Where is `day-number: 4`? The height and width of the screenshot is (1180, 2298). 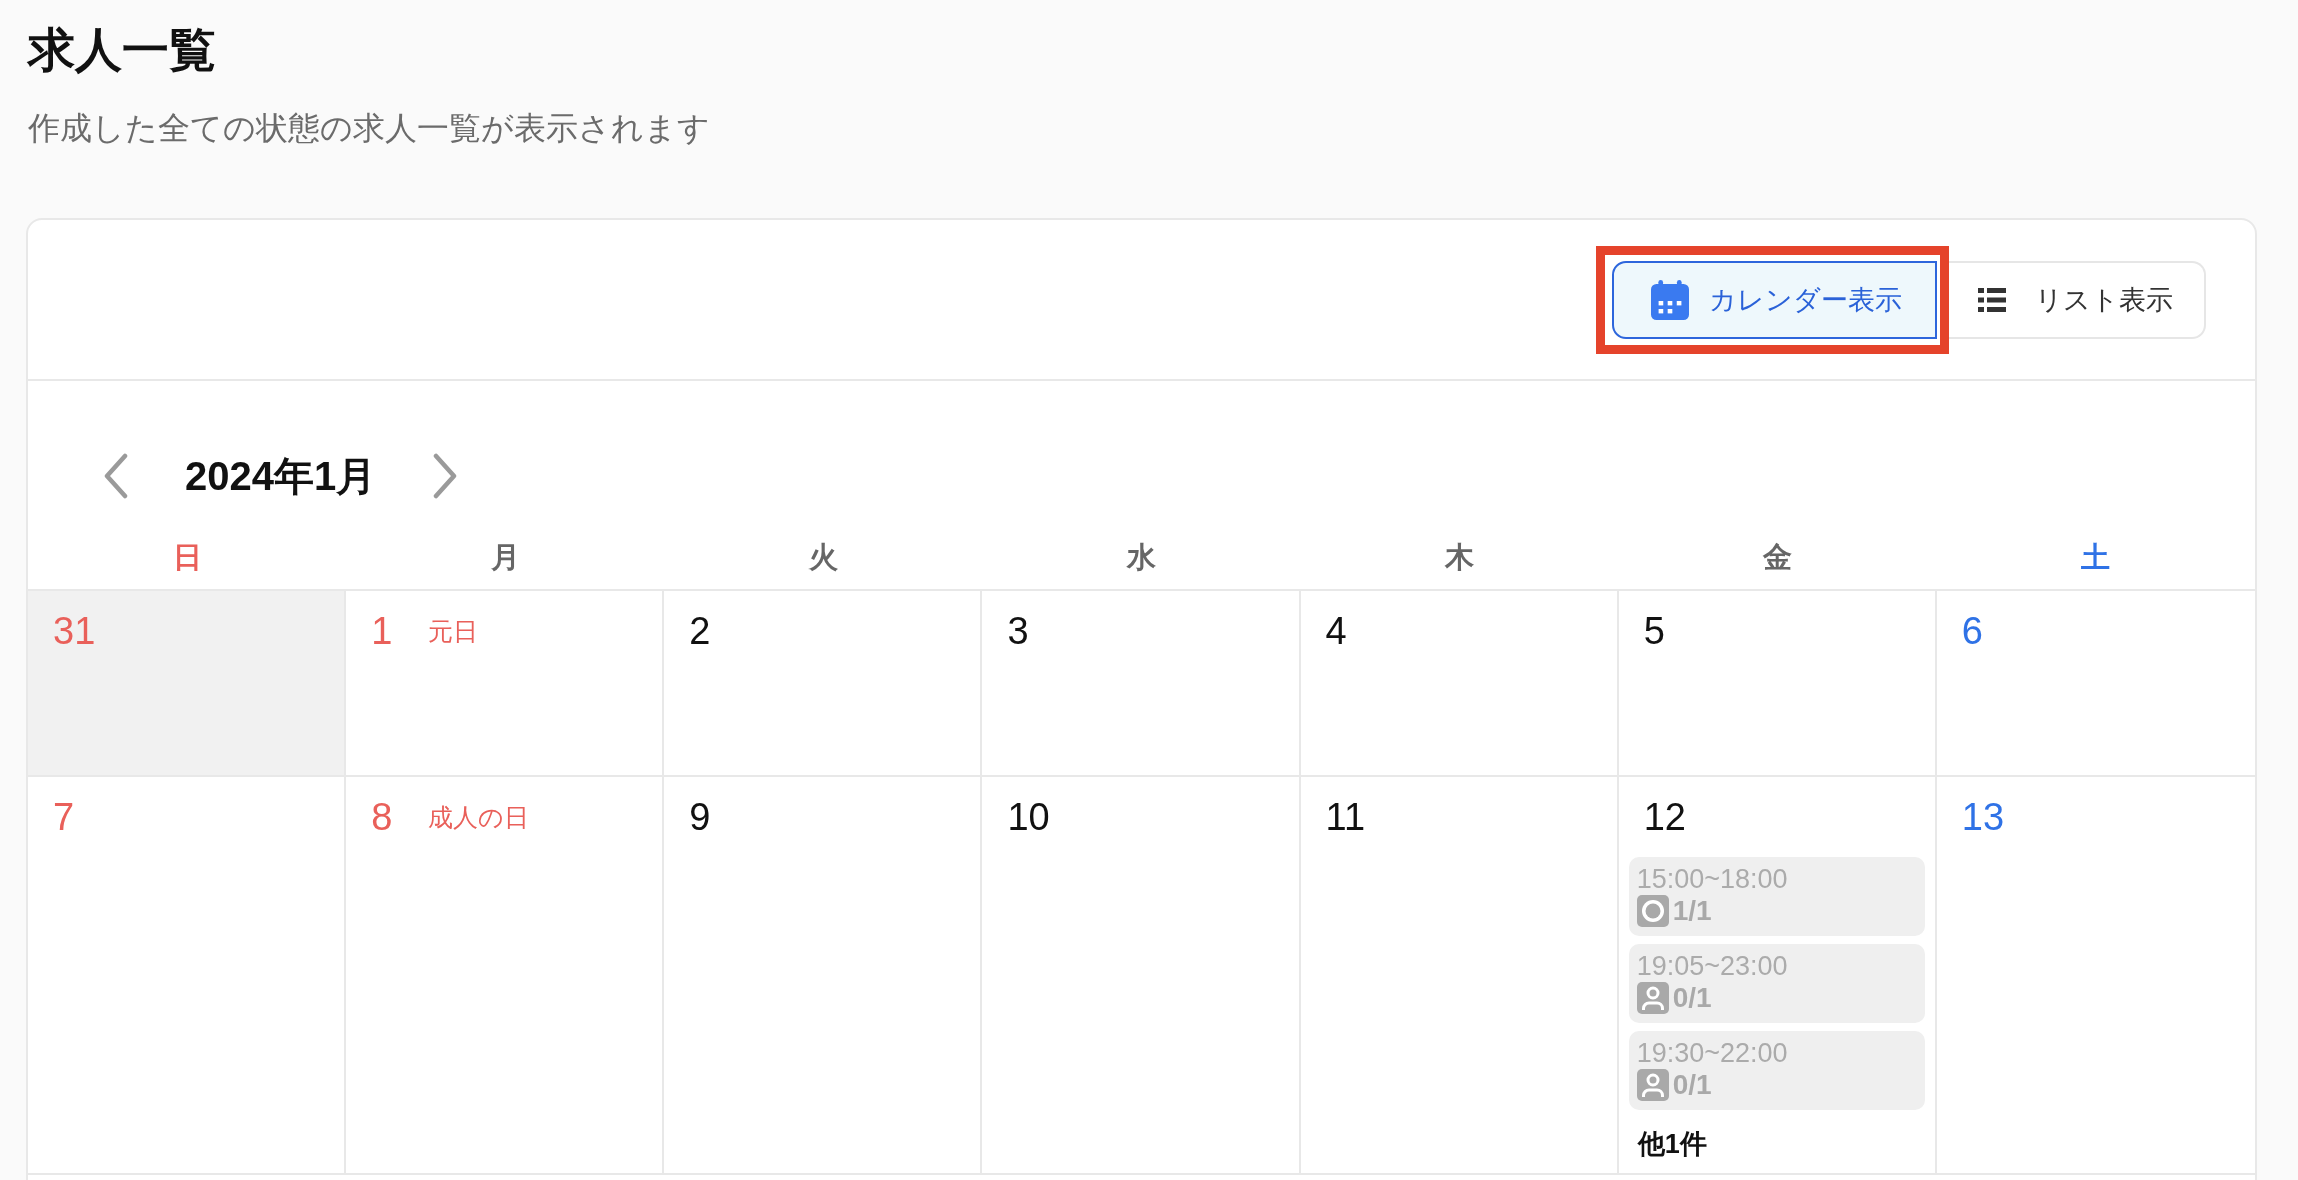
day-number: 4 is located at coordinates (1336, 631).